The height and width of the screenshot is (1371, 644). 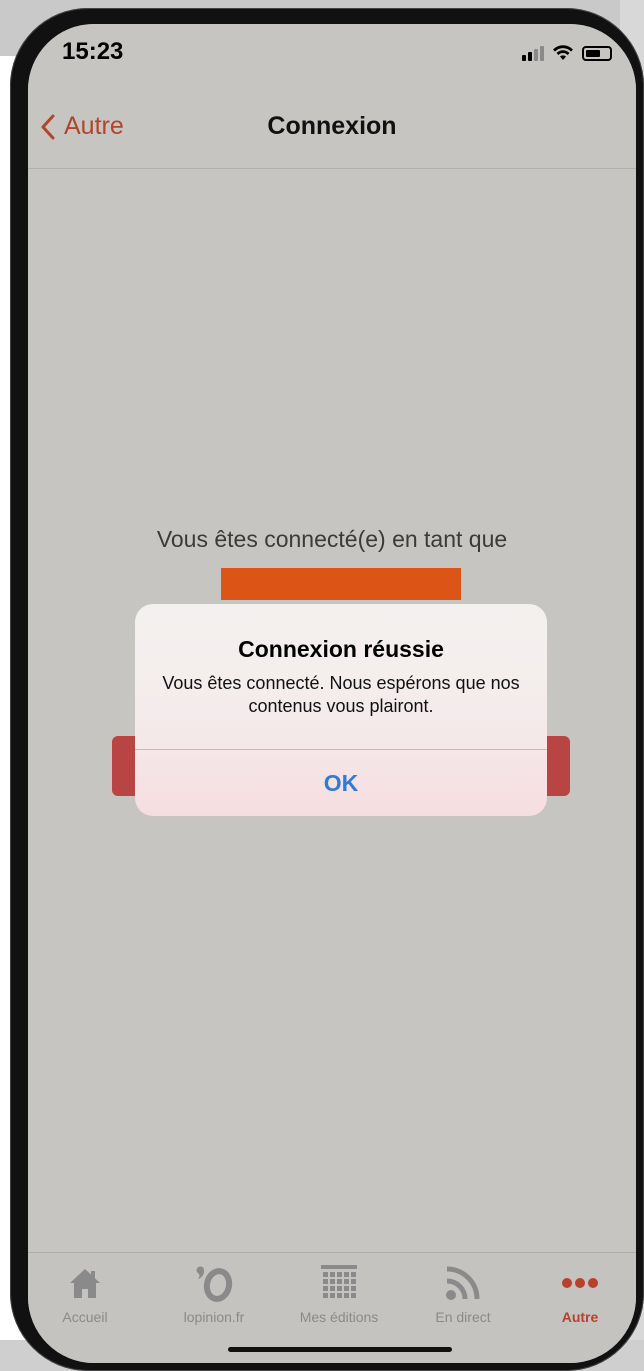 I want to click on home-indicator, so click(x=340, y=1349).